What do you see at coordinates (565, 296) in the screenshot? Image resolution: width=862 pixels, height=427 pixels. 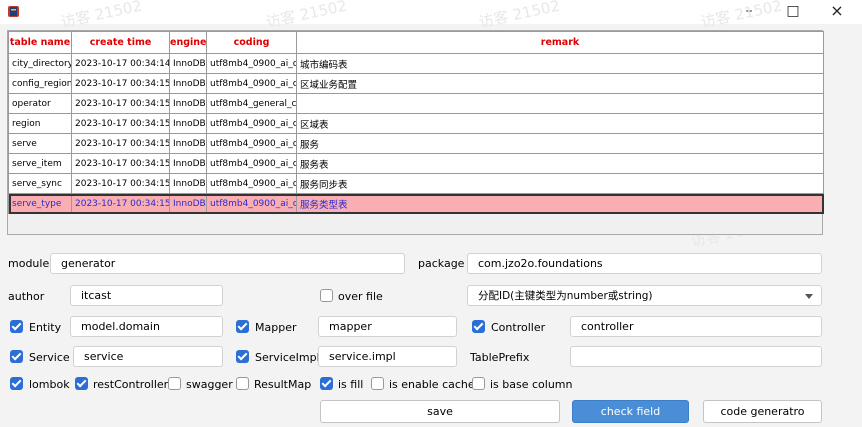 I see `id-type-value: 分配ID(主键类型为number或string)` at bounding box center [565, 296].